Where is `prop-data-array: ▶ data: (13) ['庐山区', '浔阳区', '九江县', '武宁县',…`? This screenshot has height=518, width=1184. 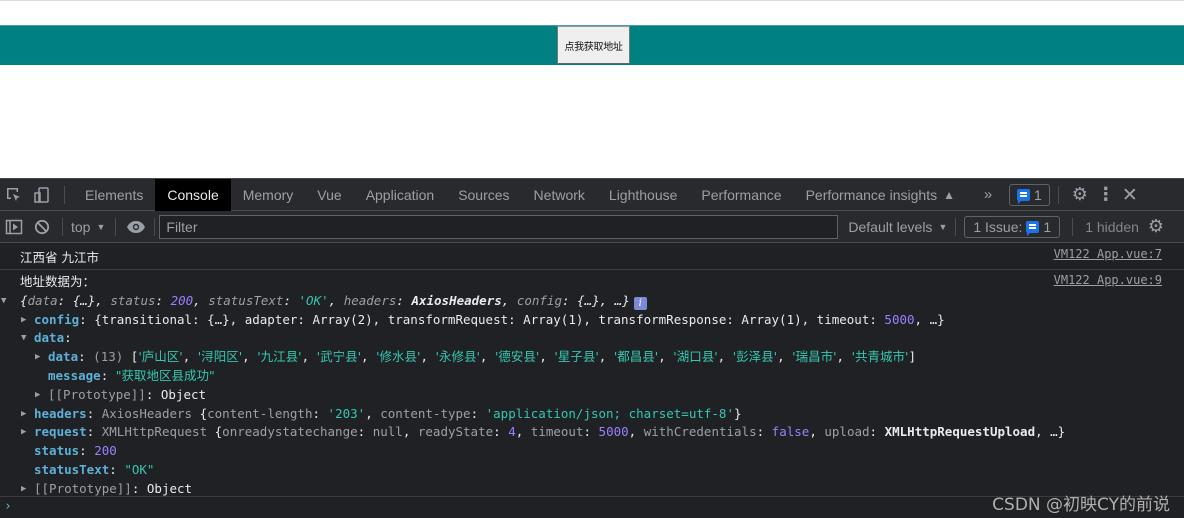
prop-data-array: ▶ data: (13) ['庐山区', '浔阳区', '九江县', '武宁县',… is located at coordinates (602, 357).